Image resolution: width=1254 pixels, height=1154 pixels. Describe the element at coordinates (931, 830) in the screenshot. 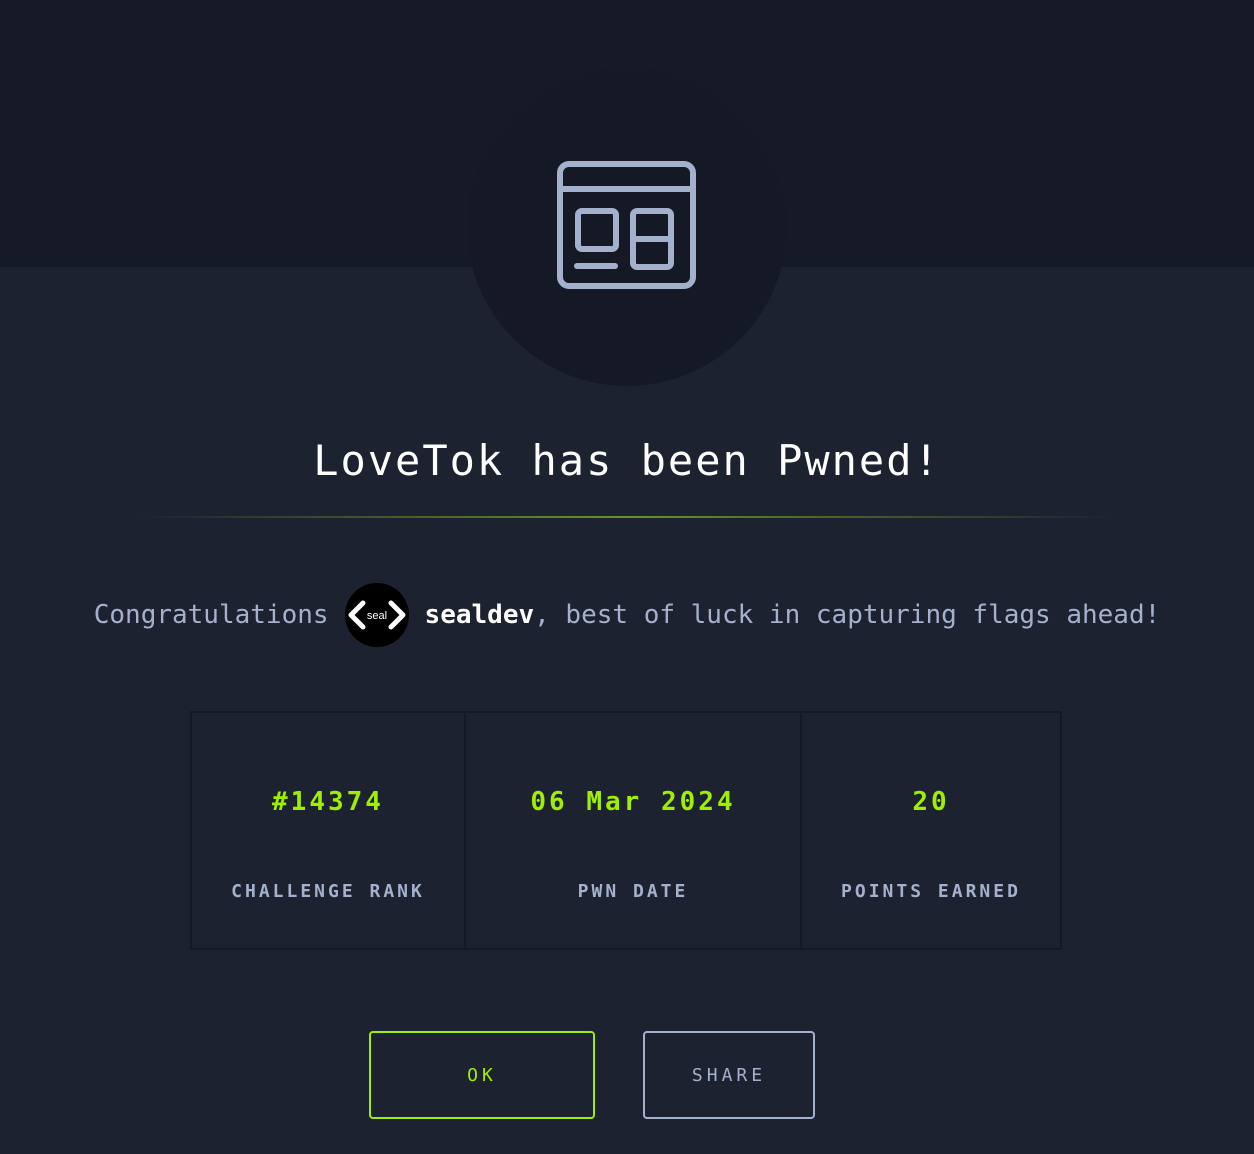

I see `stat-points-earned: 20 POINTS EARNED` at that location.